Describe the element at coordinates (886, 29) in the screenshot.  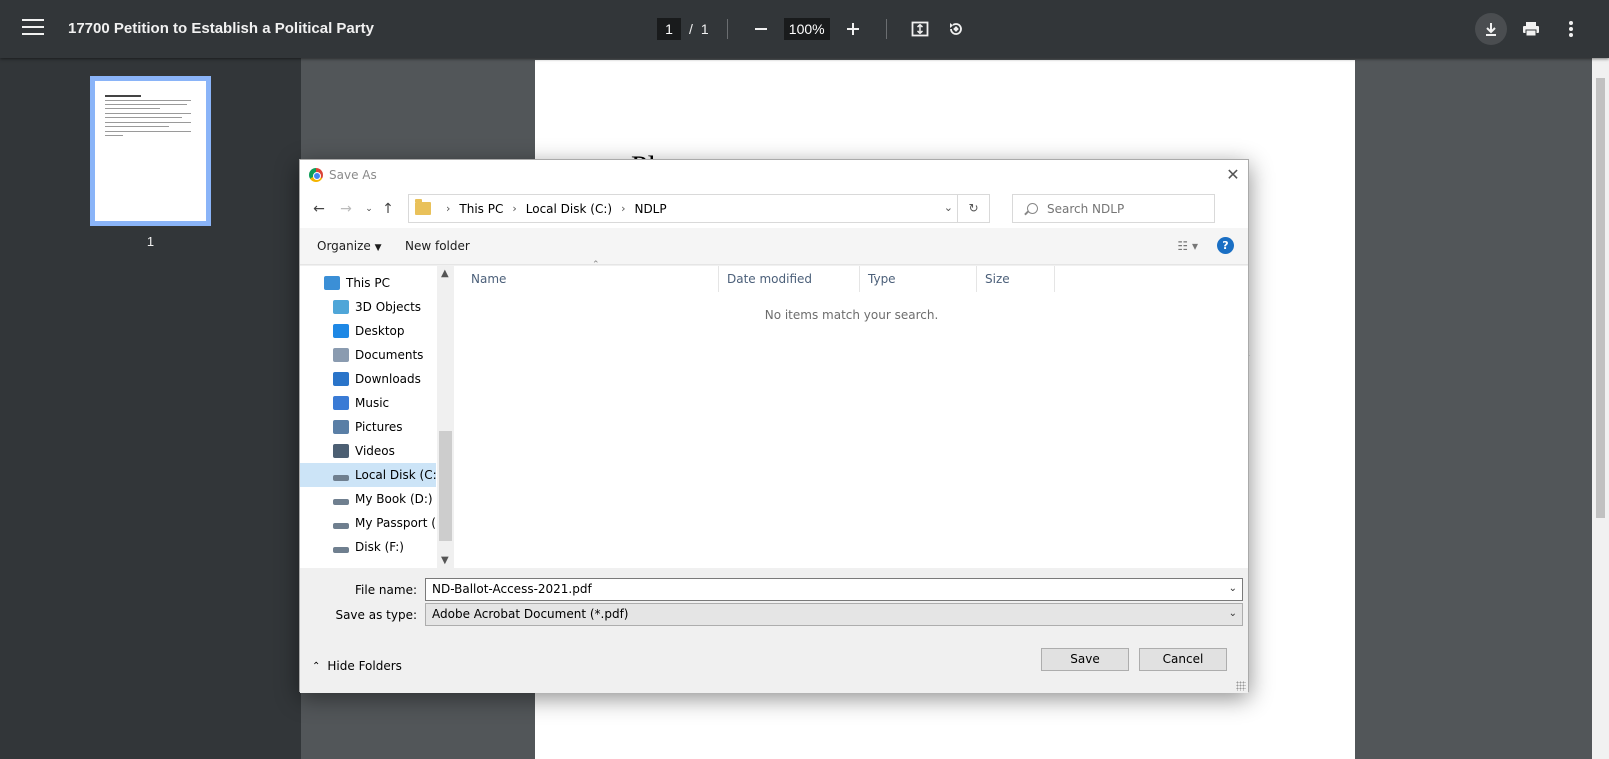
I see `toolbar-divider` at that location.